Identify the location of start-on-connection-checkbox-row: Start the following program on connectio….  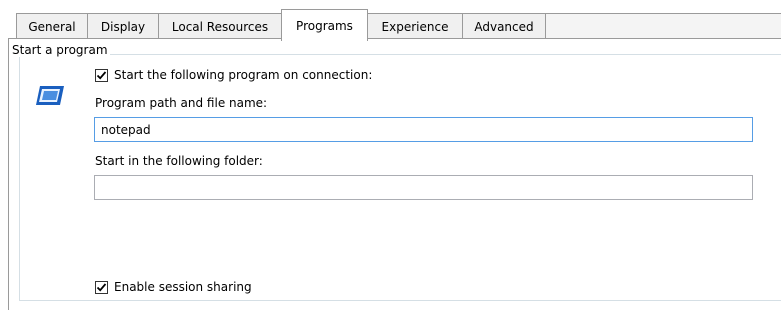
(233, 75).